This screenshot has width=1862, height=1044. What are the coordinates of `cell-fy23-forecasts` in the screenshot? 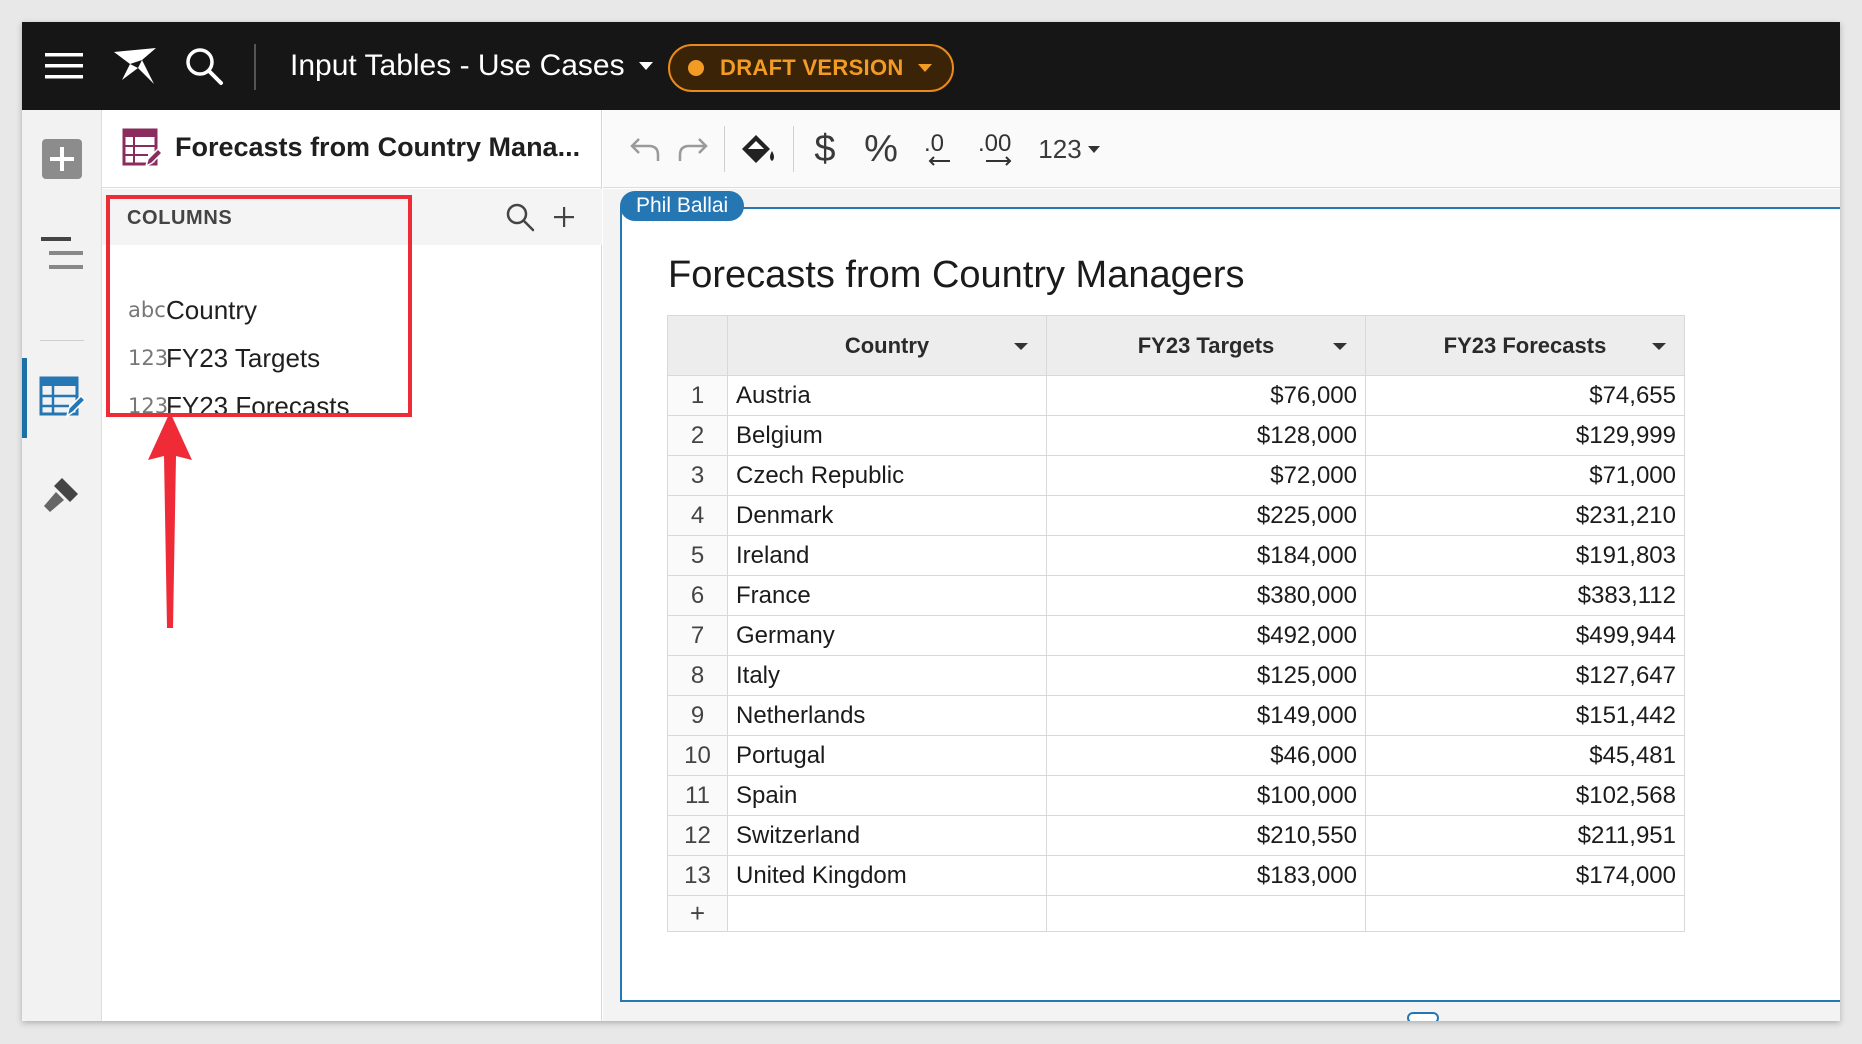 It's located at (1525, 913).